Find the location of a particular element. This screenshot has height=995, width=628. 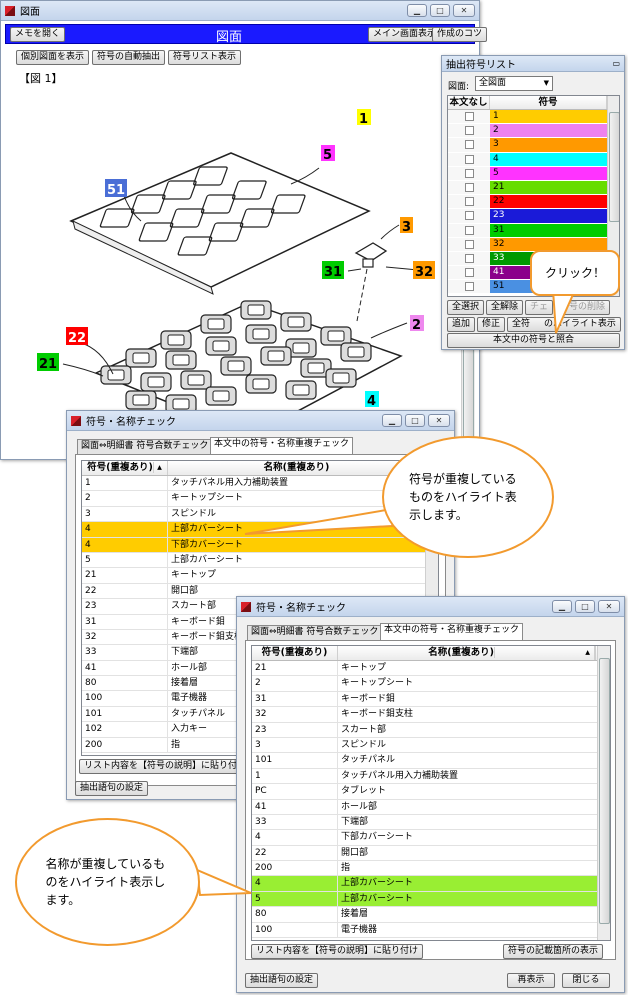

callout-name-duplicate-text: 名称が重複しているものをハイライト表示します。 is located at coordinates (105, 882).